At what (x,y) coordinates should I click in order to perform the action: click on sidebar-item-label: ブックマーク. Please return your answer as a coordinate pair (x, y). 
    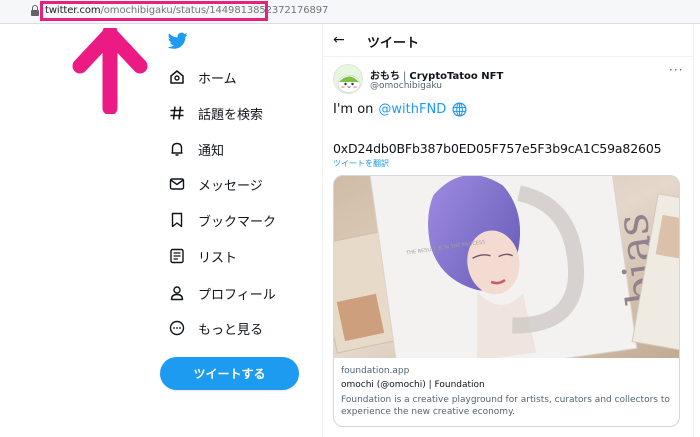
    Looking at the image, I should click on (237, 222).